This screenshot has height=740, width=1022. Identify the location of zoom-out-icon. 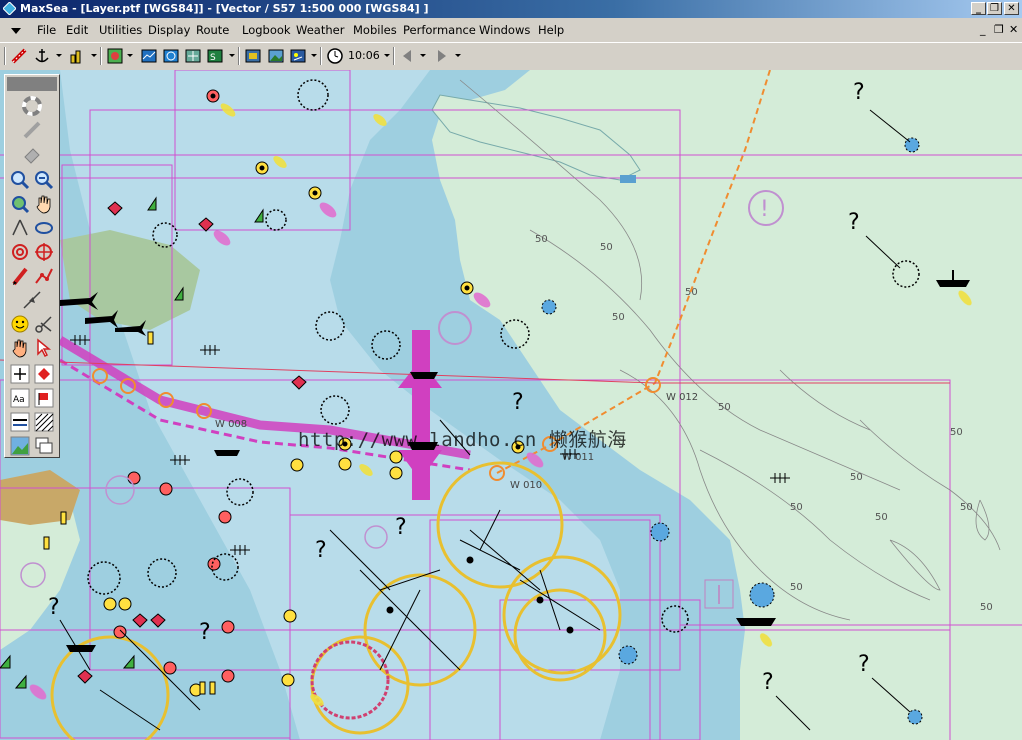
(44, 180).